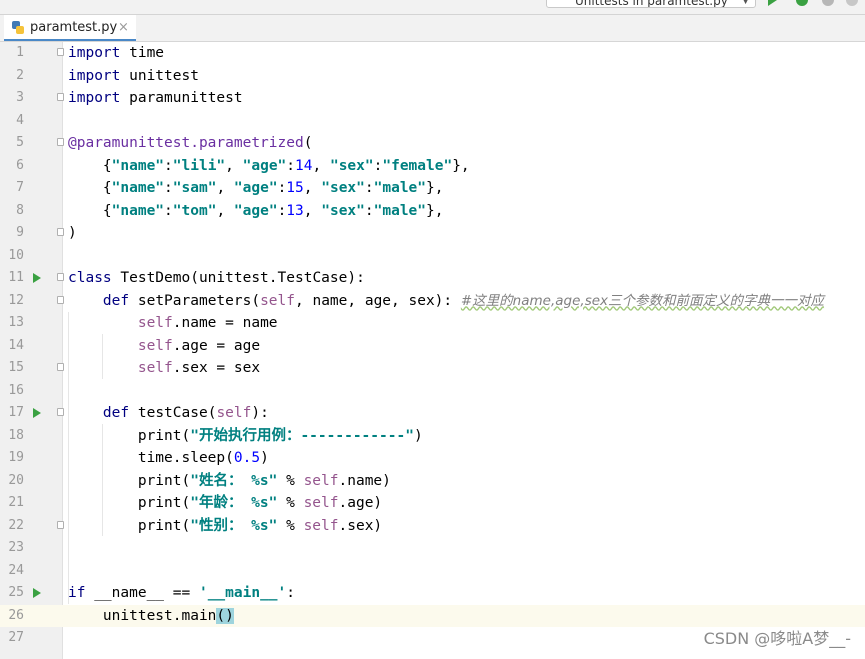  Describe the element at coordinates (12, 481) in the screenshot. I see `line-number: 20` at that location.